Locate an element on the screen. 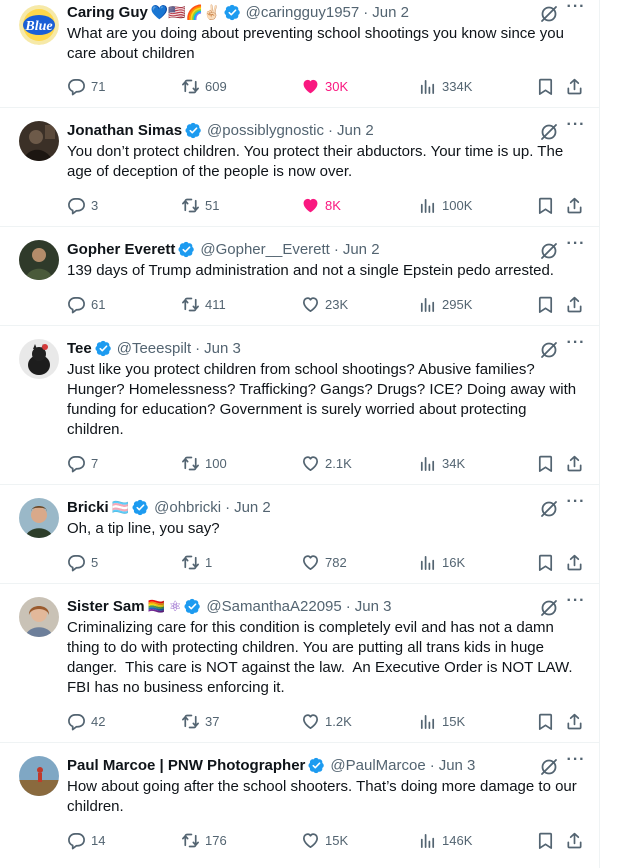  tweet-text: Oh, a tip line, you say? is located at coordinates (143, 528).